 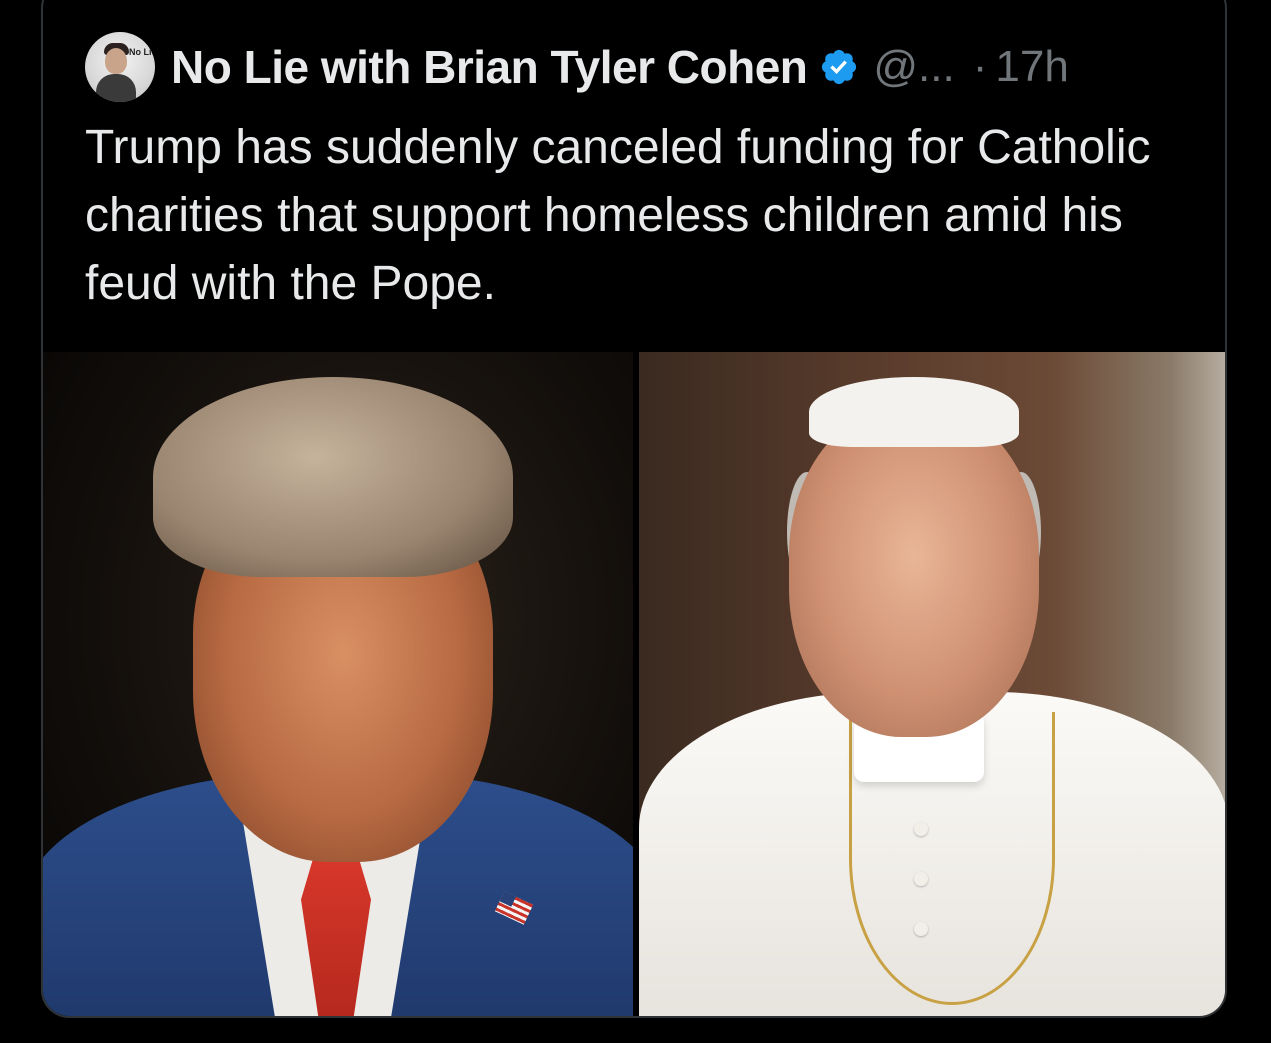 I want to click on photo-left-hair, so click(x=333, y=477).